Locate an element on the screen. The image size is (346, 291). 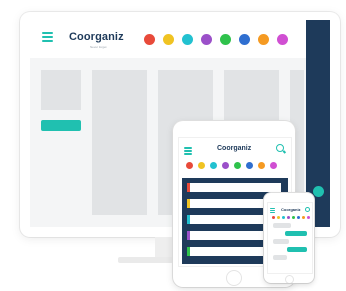
desktop-topbar: Coorganiz Never forget is located at coordinates (180, 39).